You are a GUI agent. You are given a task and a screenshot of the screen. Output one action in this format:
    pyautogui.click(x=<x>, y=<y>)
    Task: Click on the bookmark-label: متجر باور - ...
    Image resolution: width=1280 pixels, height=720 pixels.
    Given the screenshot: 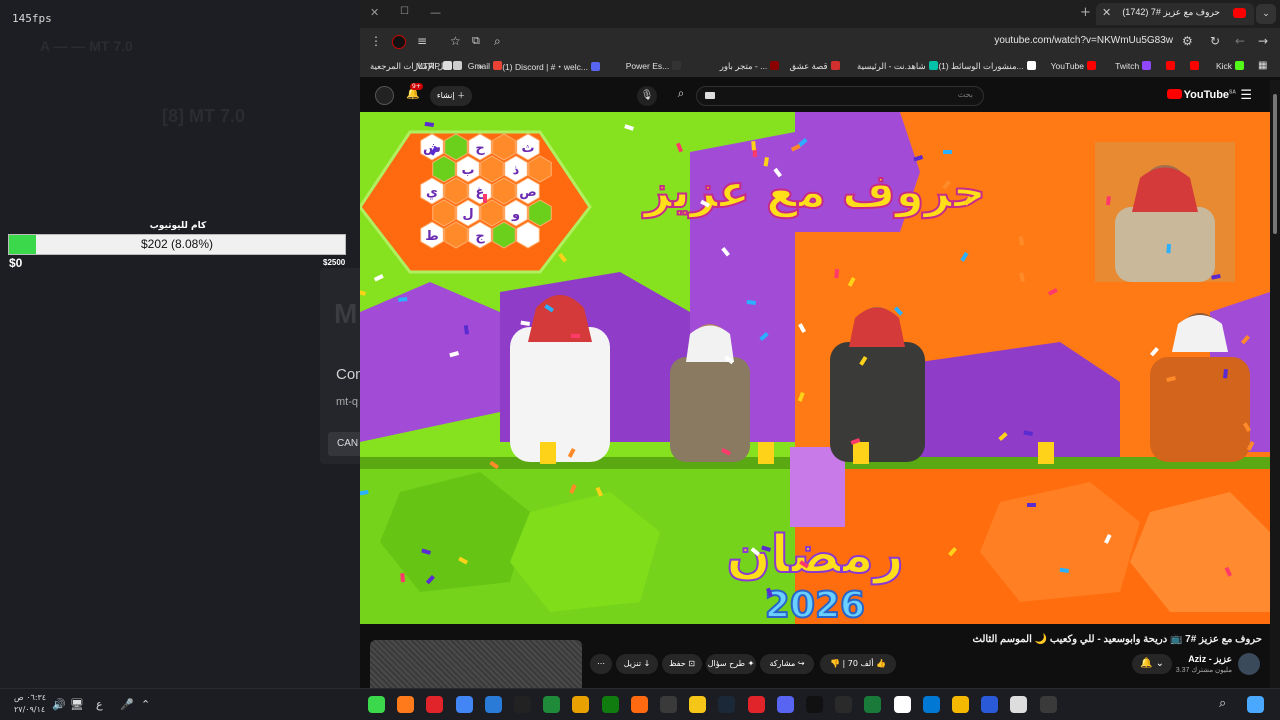 What is the action you would take?
    pyautogui.click(x=743, y=66)
    